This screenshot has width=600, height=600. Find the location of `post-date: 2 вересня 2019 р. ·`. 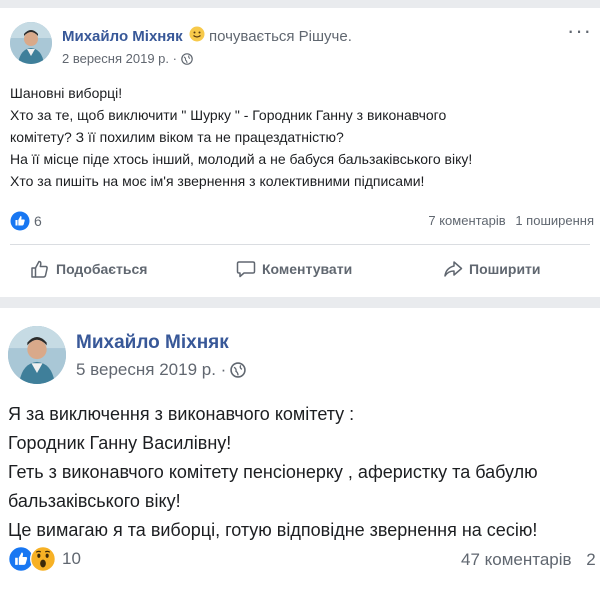

post-date: 2 вересня 2019 р. · is located at coordinates (119, 59).